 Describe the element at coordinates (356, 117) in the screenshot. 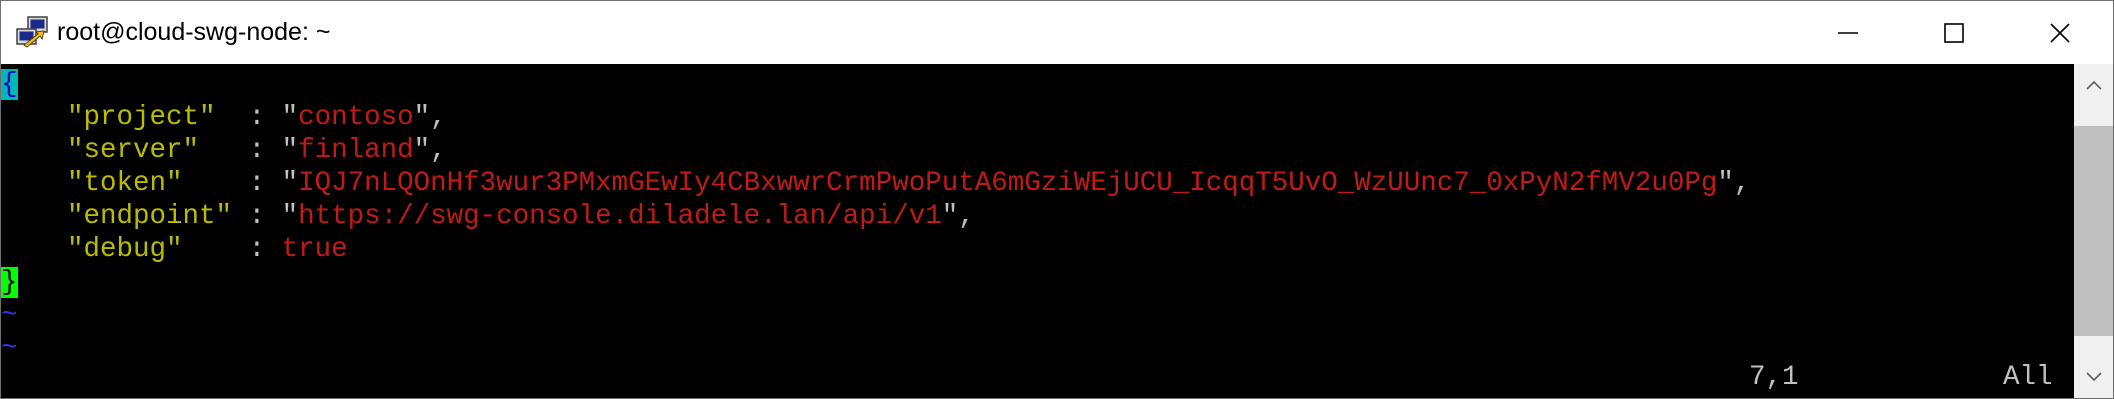

I see `json-value: contoso` at that location.